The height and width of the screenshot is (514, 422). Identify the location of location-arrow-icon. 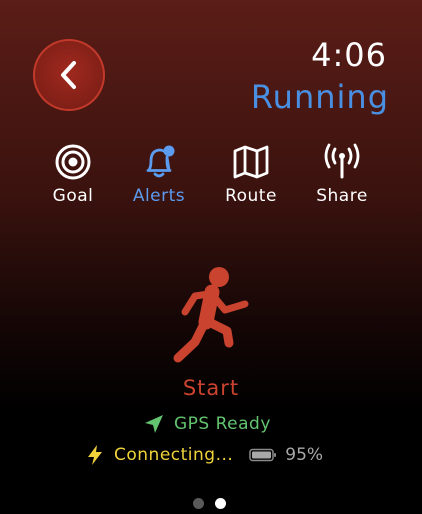
(154, 424).